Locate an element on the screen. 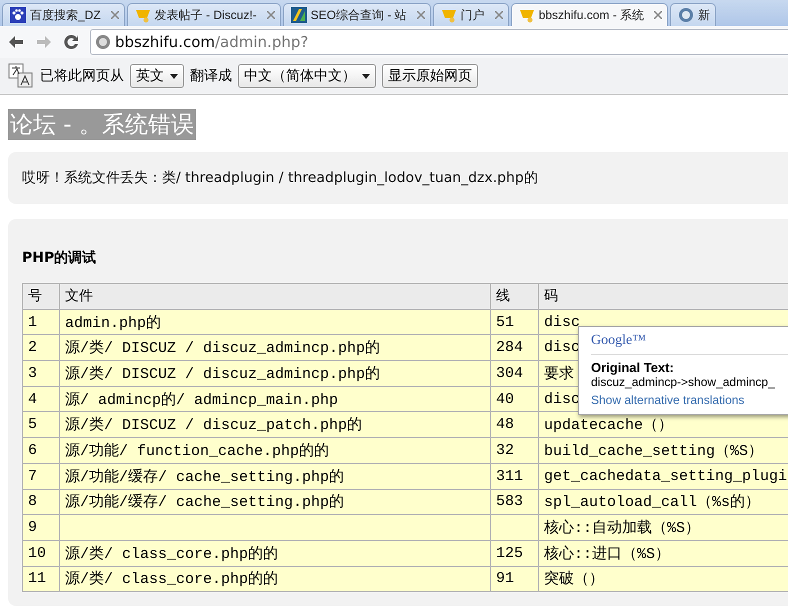 The height and width of the screenshot is (610, 788). table-cell: 2 is located at coordinates (41, 347).